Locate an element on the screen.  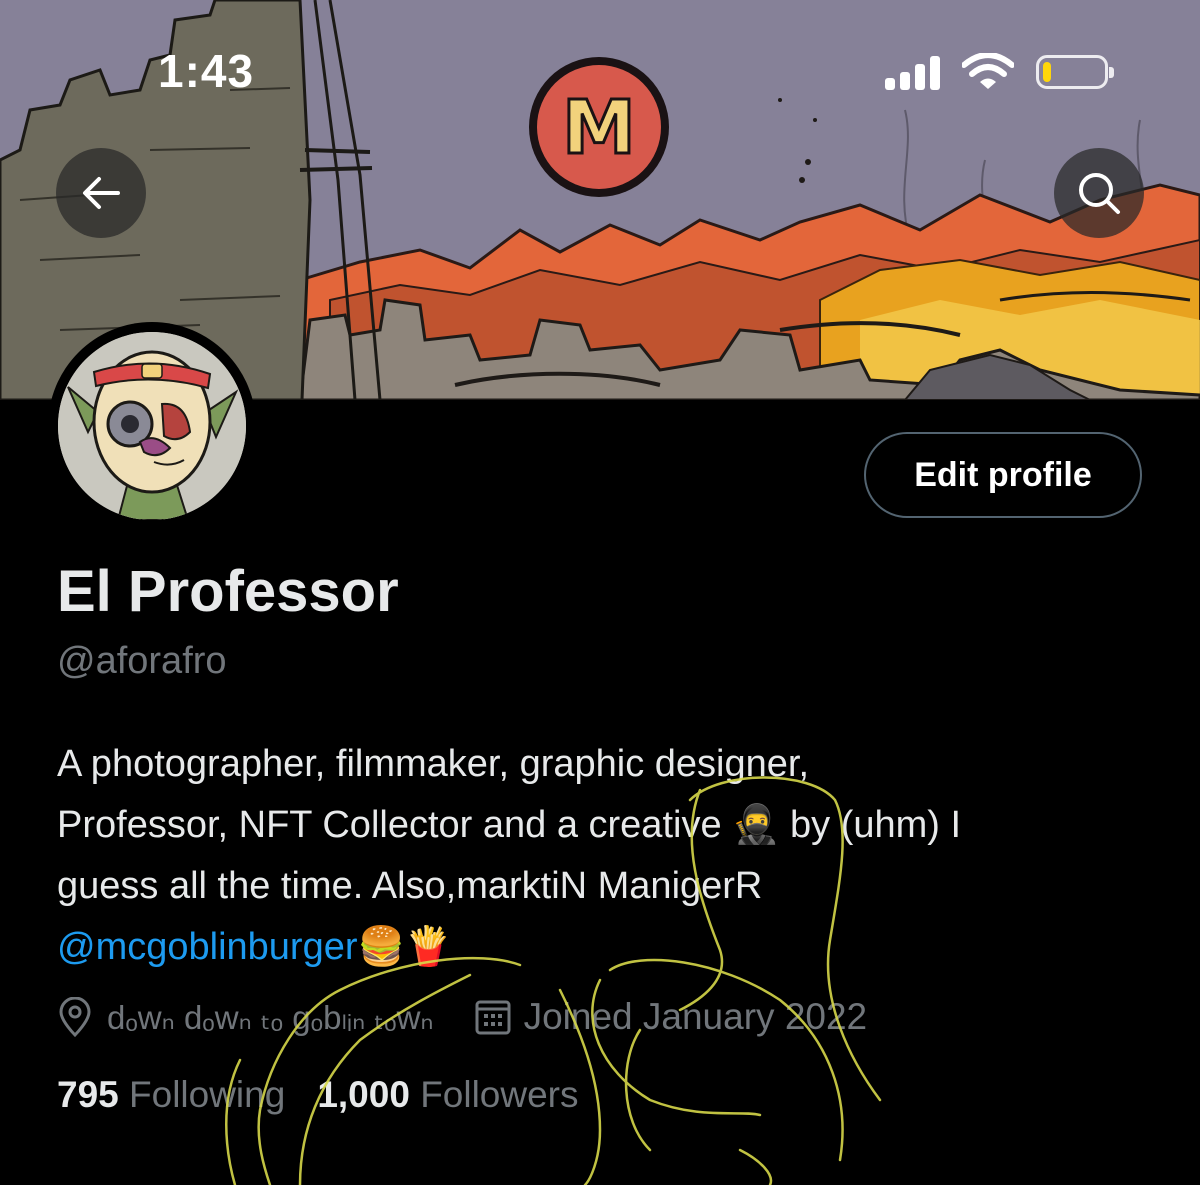
edit-profile-button: Edit profile is located at coordinates (1003, 475).